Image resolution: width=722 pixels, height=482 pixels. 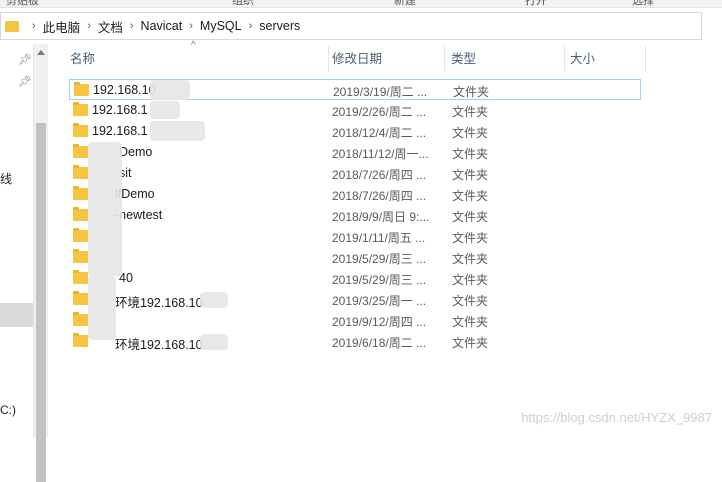 I want to click on file-row: 环境192.168.10 2019/6/18/周二 ... 文件夹, so click(x=355, y=341).